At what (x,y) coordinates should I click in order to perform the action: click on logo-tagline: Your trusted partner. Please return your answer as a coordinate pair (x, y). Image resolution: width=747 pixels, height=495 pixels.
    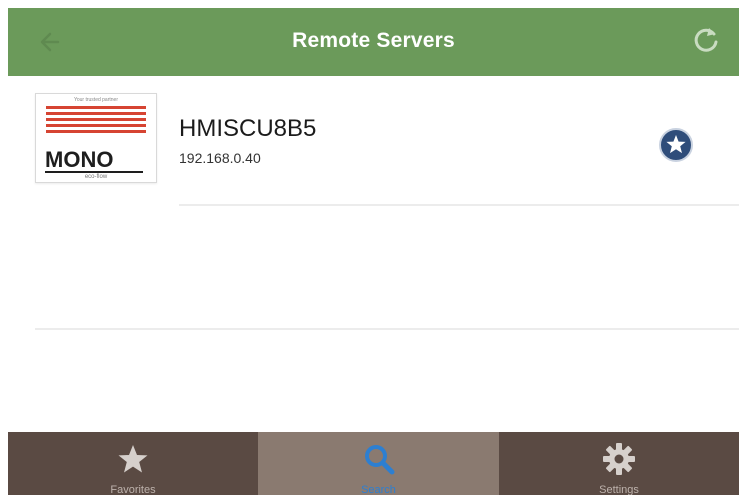
    Looking at the image, I should click on (95, 100).